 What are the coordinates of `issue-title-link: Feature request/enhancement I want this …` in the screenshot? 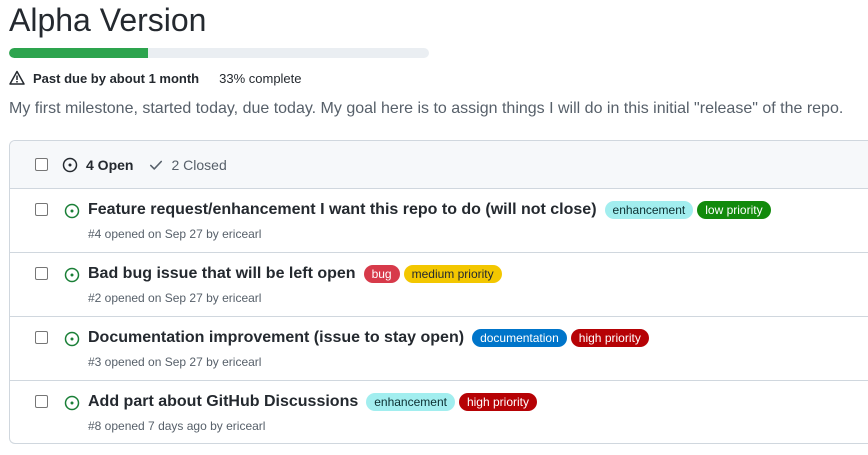 It's located at (342, 210).